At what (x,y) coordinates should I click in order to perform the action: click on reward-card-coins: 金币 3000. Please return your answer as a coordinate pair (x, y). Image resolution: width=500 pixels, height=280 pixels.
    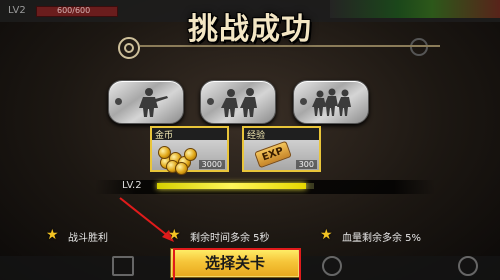
    Looking at the image, I should click on (189, 150).